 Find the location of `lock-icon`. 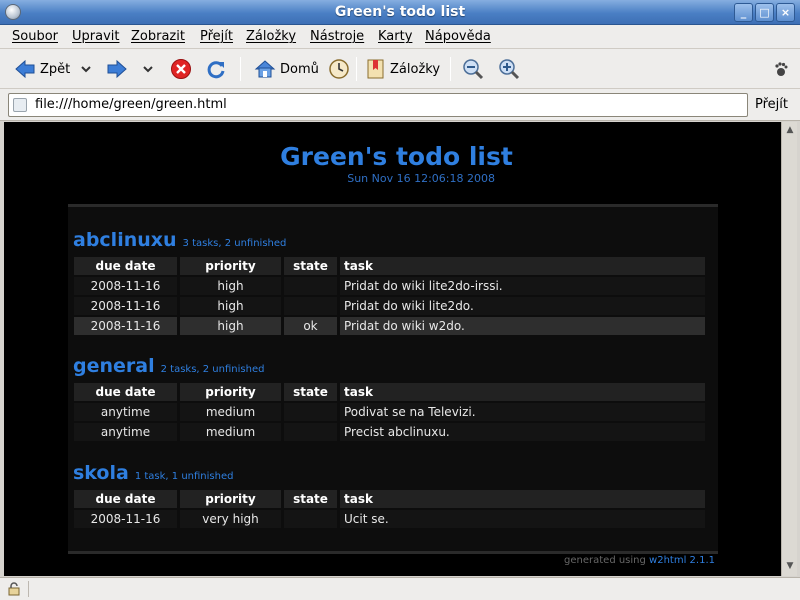

lock-icon is located at coordinates (14, 589).